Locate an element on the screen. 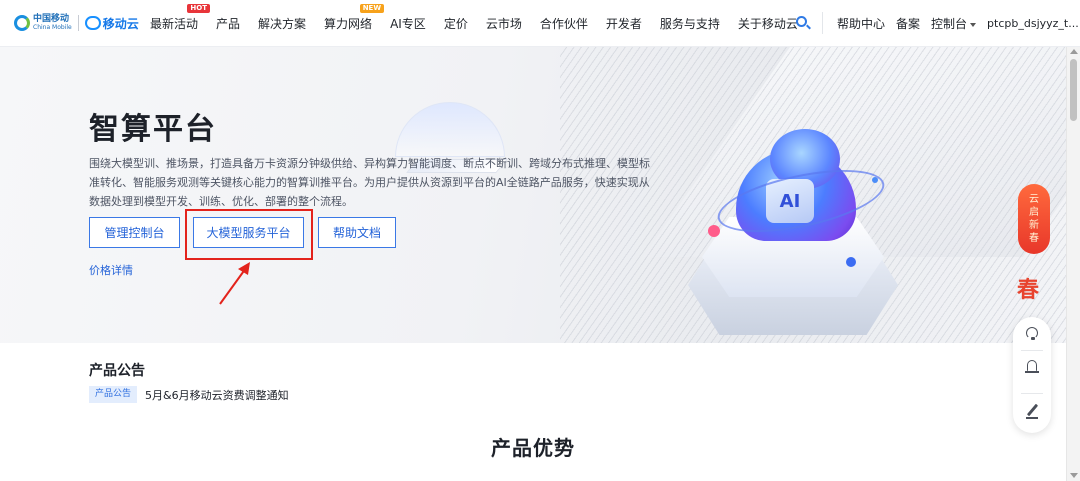  search-icon is located at coordinates (803, 23).